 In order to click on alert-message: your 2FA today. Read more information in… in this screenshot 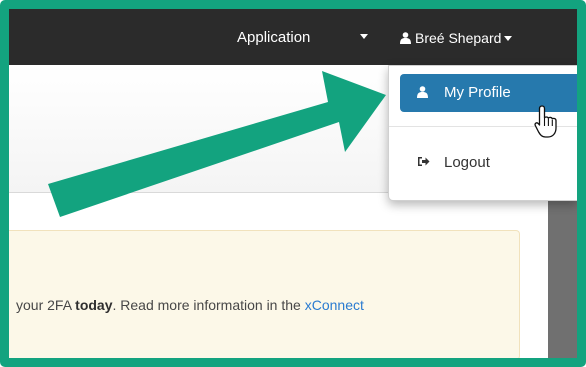, I will do `click(190, 305)`.